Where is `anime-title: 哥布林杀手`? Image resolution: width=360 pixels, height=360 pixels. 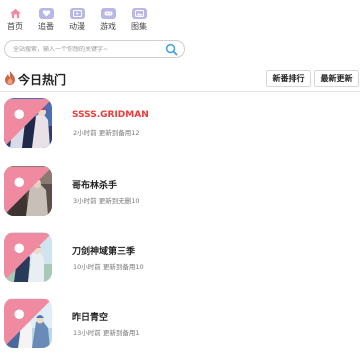
anime-title: 哥布林杀手 is located at coordinates (95, 186).